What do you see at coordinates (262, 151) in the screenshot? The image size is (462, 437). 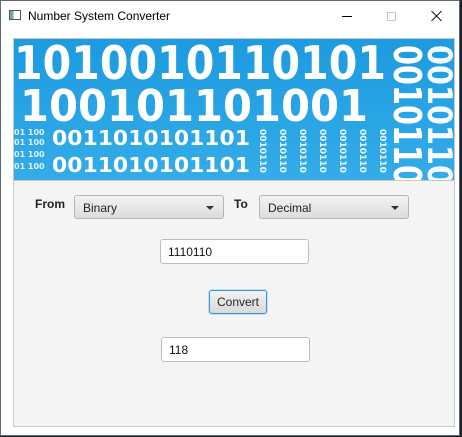 I see `banner-vertical-1: 0010110` at bounding box center [262, 151].